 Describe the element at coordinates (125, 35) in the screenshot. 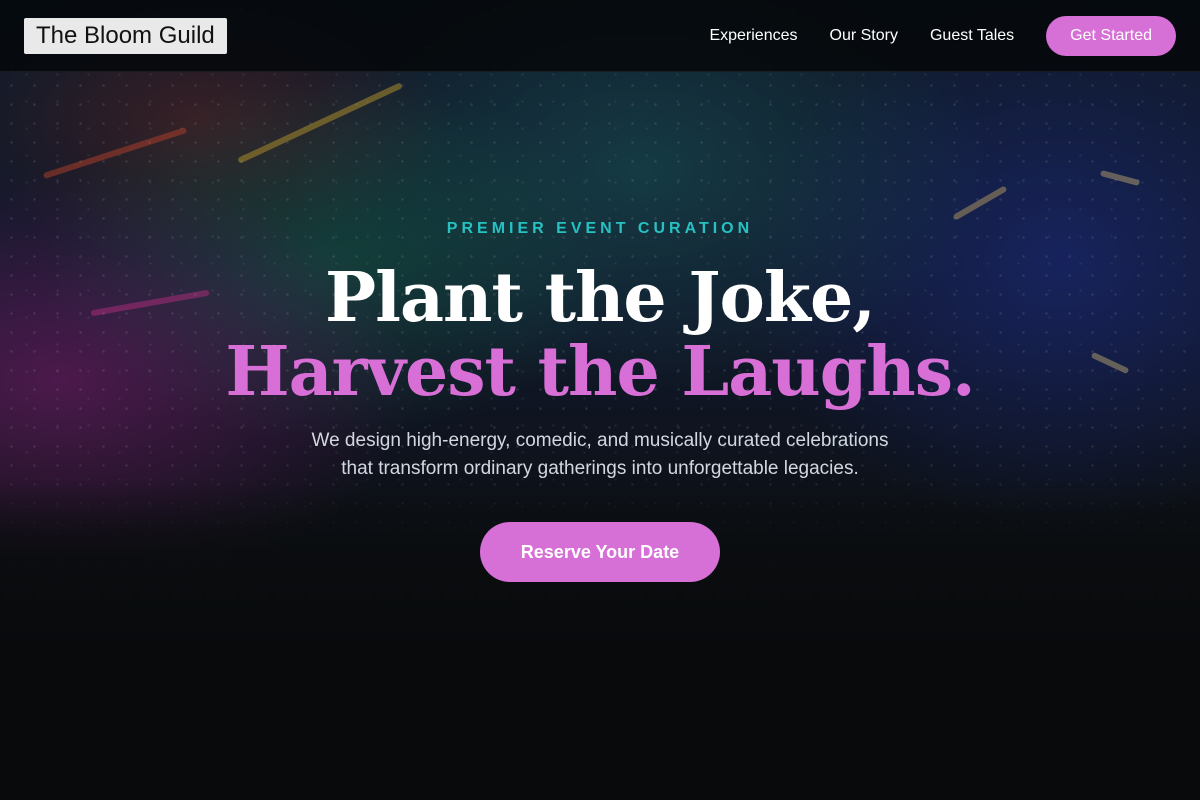

I see `brand-logo: The Bloom Guild` at that location.